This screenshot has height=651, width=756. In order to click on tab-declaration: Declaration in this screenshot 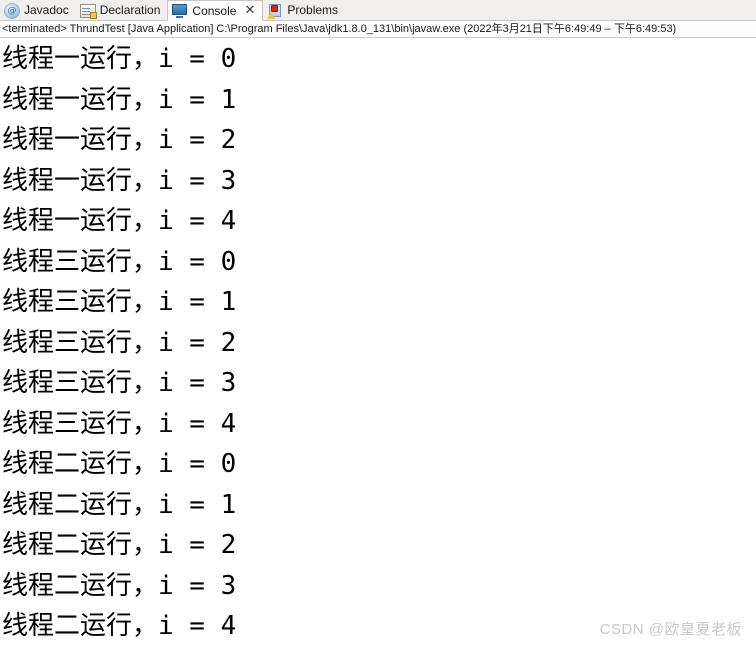, I will do `click(122, 10)`.